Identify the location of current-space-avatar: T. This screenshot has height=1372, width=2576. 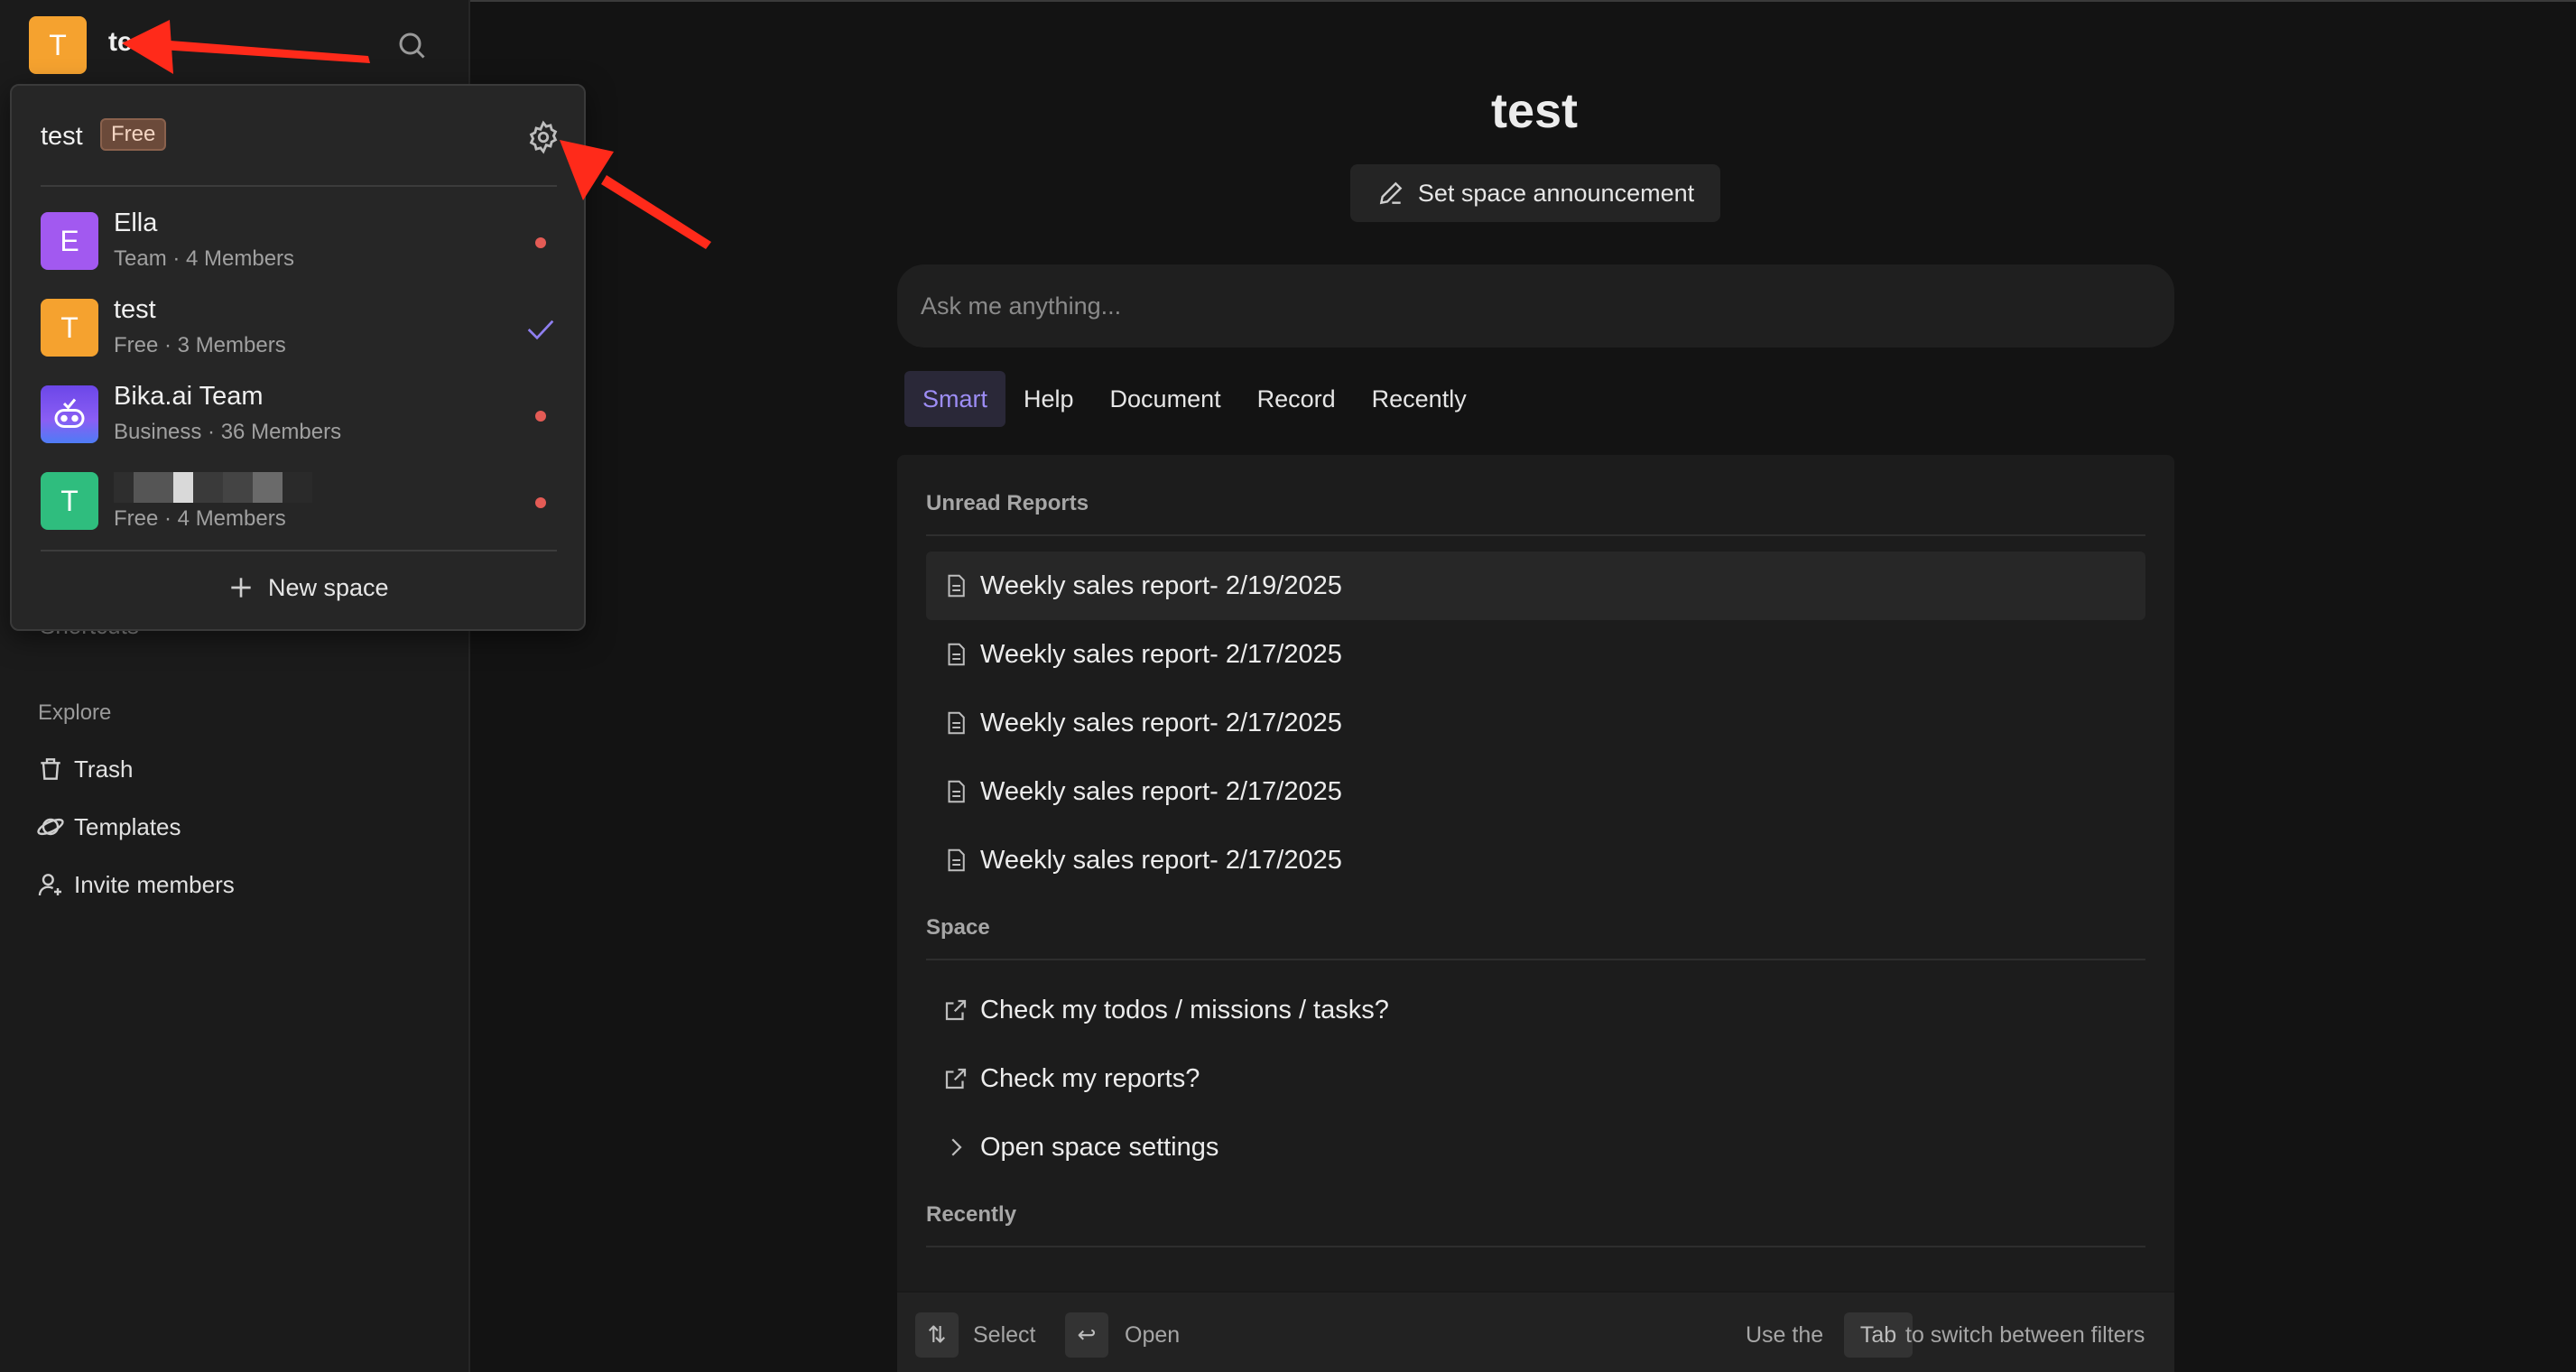
(58, 45).